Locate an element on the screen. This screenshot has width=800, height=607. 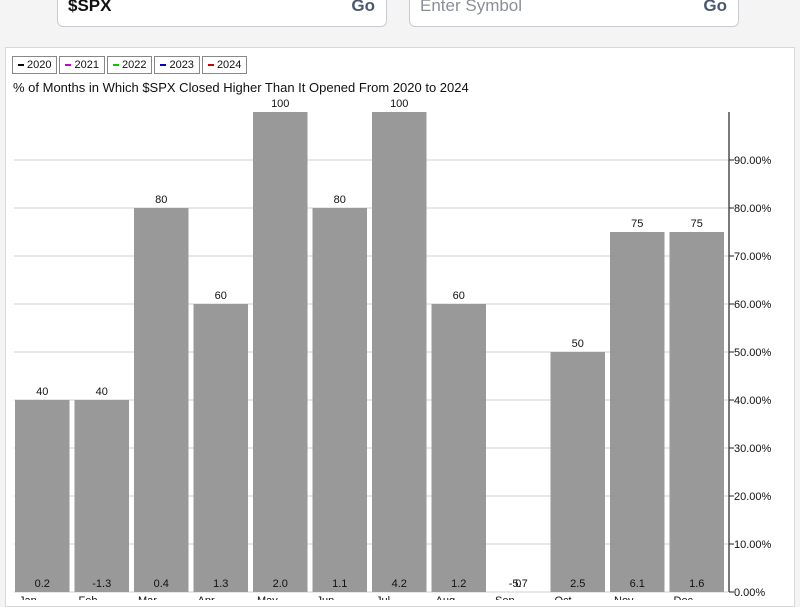
y-tick-label: 70.00% is located at coordinates (753, 257).